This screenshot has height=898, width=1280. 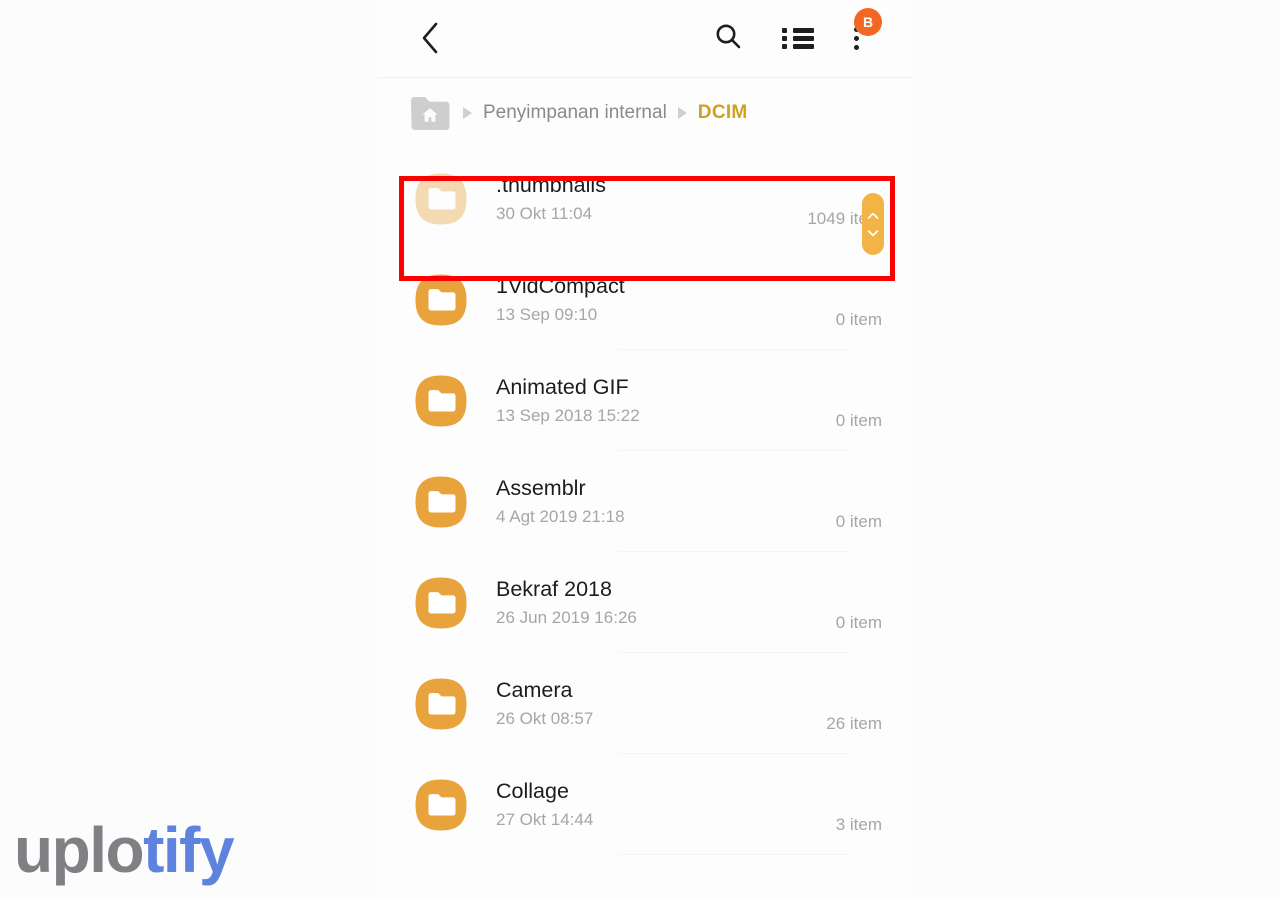 I want to click on folder-date: 4 Agt 2019 21:18, so click(x=560, y=517).